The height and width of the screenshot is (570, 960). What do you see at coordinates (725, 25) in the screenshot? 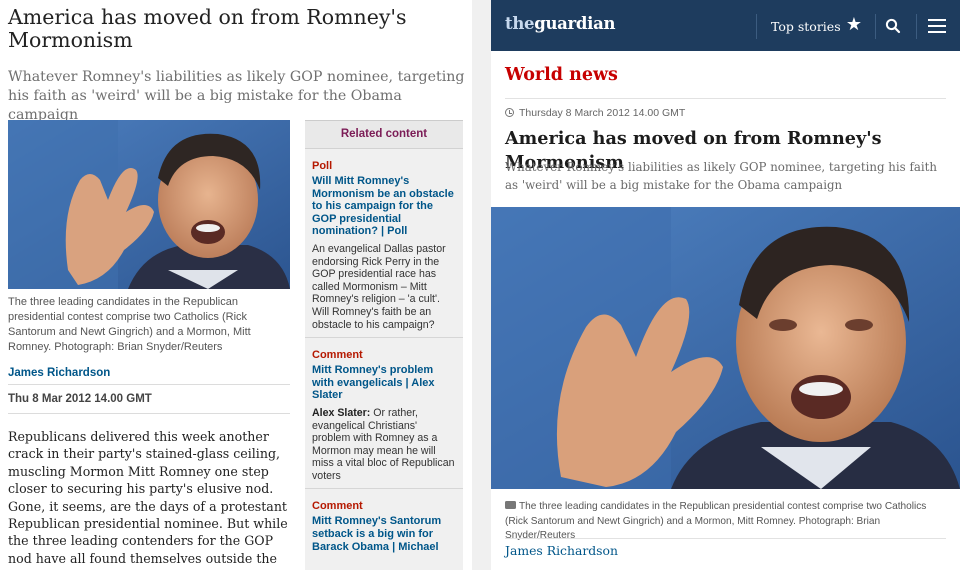
I see `top-navigation-bar: theguardian Top stories ★` at bounding box center [725, 25].